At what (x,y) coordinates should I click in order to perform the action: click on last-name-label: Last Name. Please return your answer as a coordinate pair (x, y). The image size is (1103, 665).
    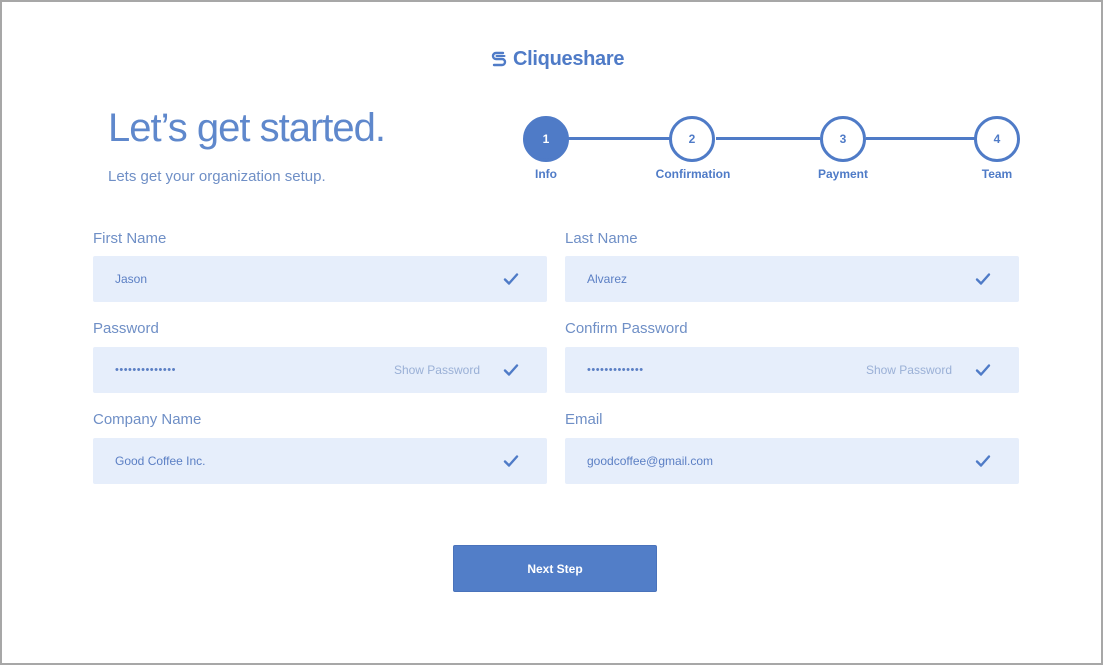
    Looking at the image, I should click on (601, 238).